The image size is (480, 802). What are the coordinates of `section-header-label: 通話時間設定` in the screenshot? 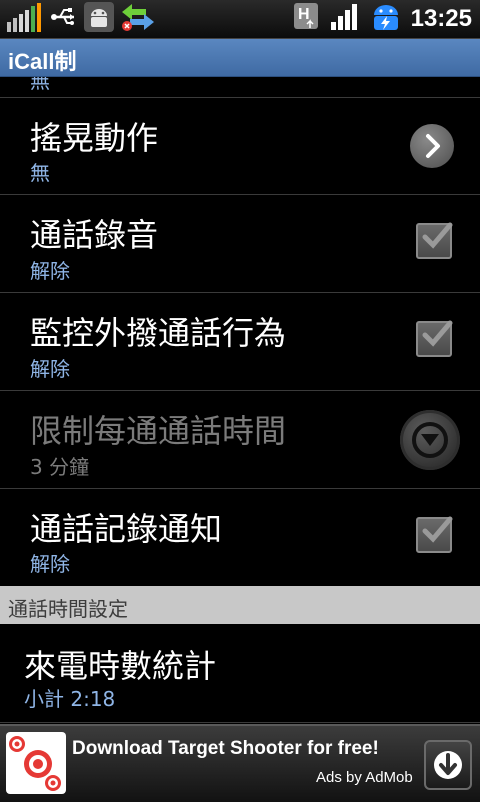 It's located at (68, 609).